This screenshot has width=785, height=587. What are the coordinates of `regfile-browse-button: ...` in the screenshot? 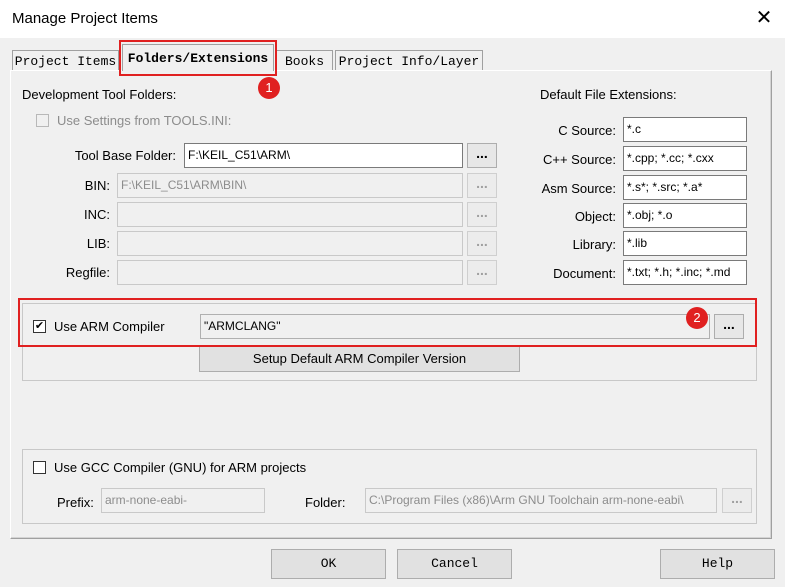 It's located at (482, 272).